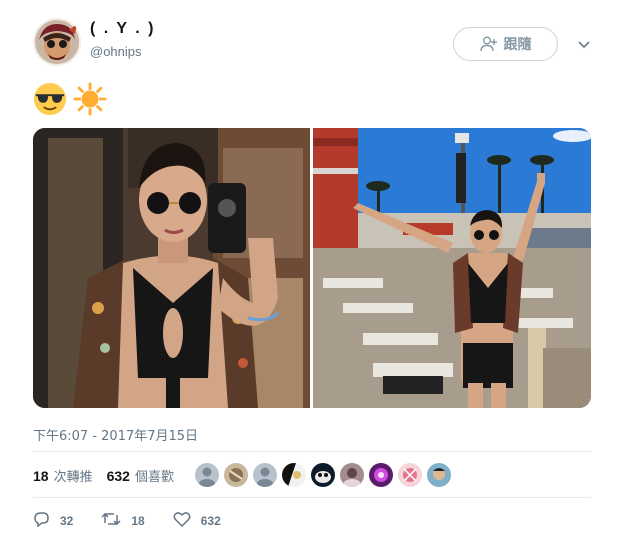 This screenshot has width=619, height=540. What do you see at coordinates (67, 520) in the screenshot?
I see `reply-count: 32` at bounding box center [67, 520].